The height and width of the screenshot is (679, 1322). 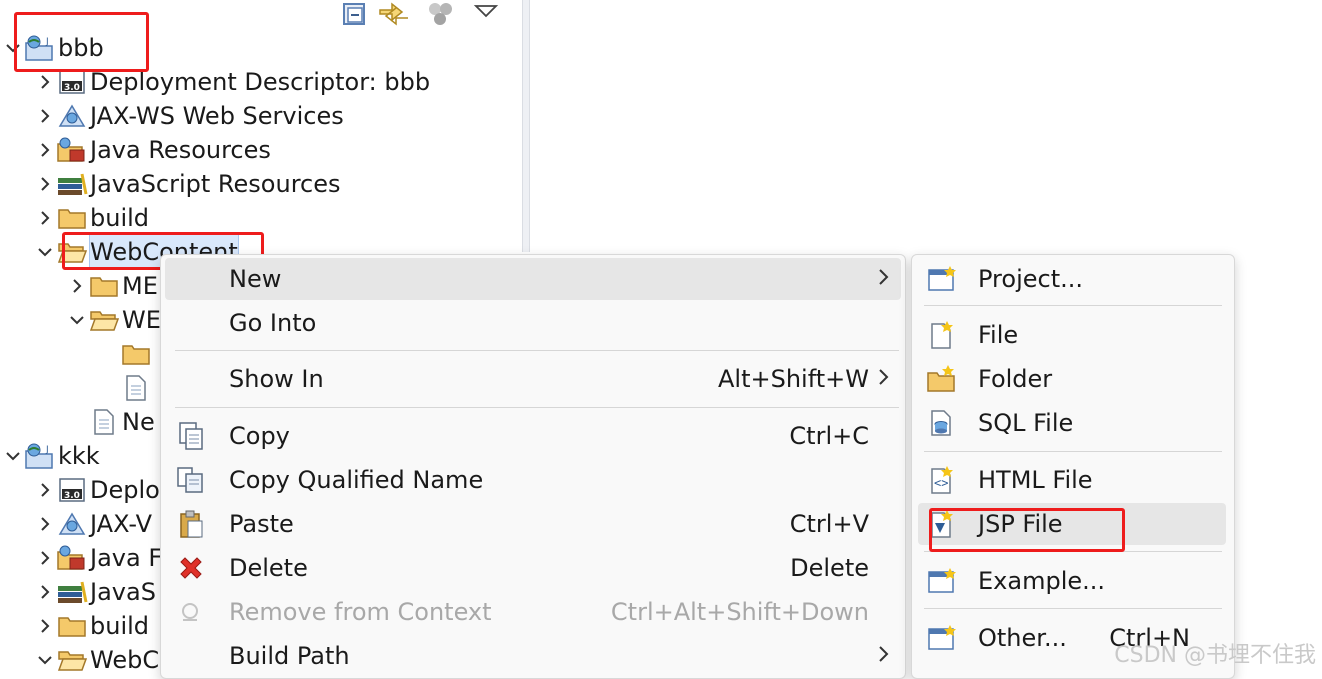 I want to click on new-example-icon, so click(x=942, y=581).